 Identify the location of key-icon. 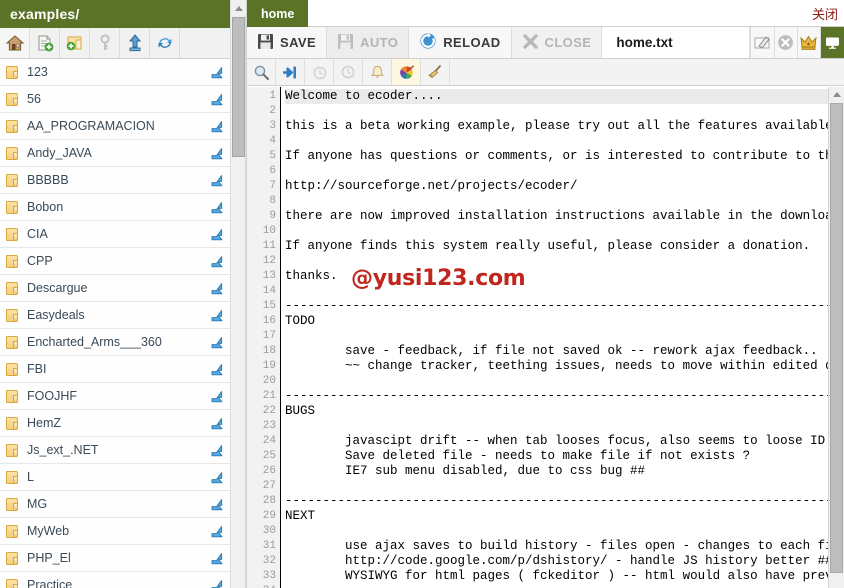
(105, 43).